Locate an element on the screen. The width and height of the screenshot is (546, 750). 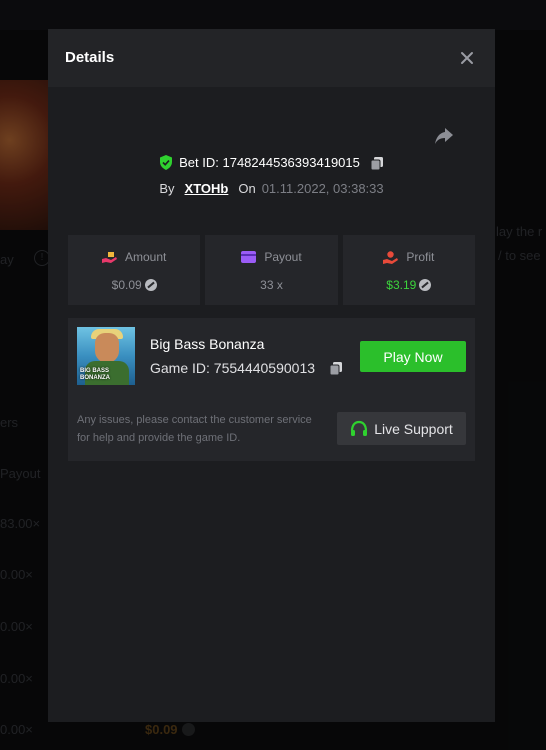
bet-id-row: Bet ID: 1748244536393419015 is located at coordinates (271, 162).